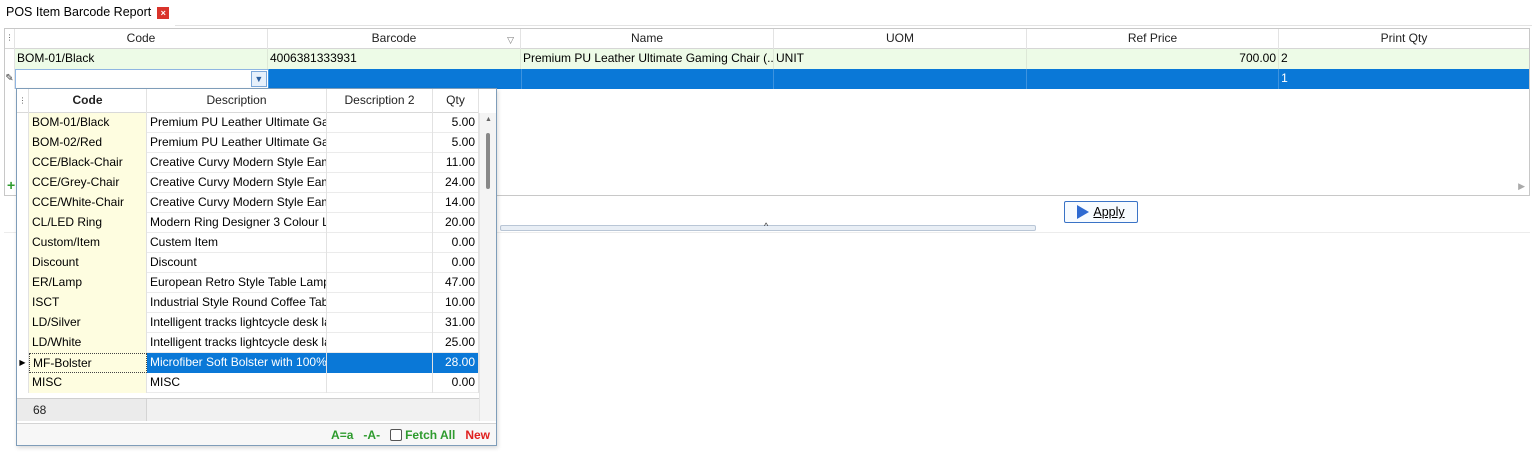  Describe the element at coordinates (456, 183) in the screenshot. I see `lookup-cell-qty: 24.00` at that location.